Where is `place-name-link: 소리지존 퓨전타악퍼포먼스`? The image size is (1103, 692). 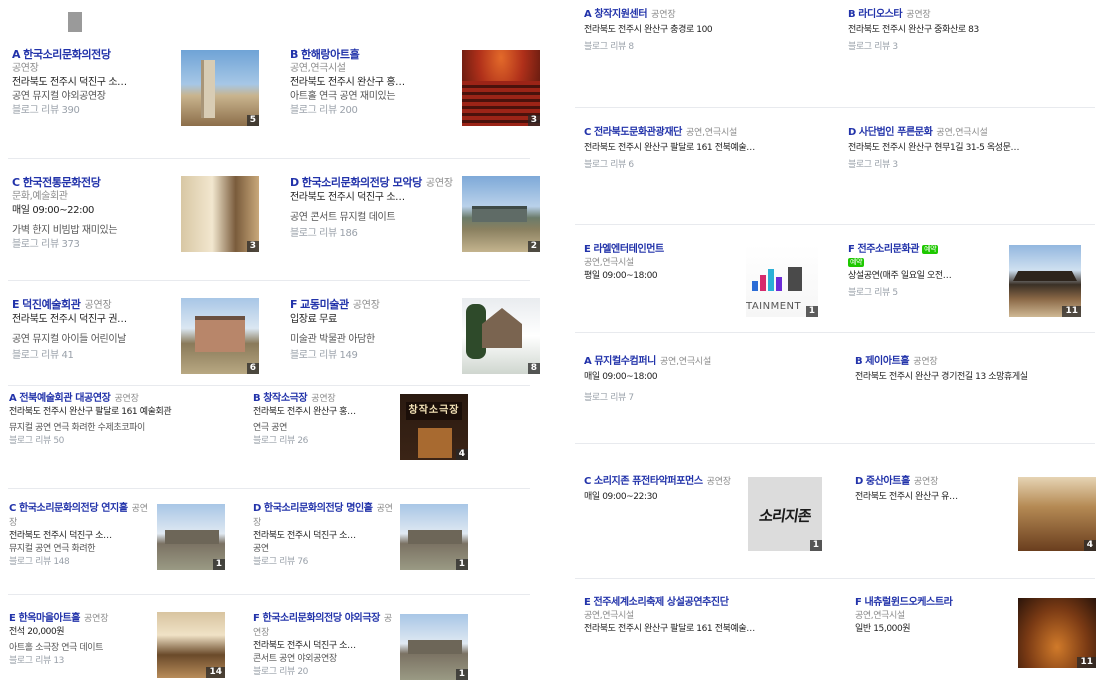 place-name-link: 소리지존 퓨전타악퍼포먼스 is located at coordinates (648, 481).